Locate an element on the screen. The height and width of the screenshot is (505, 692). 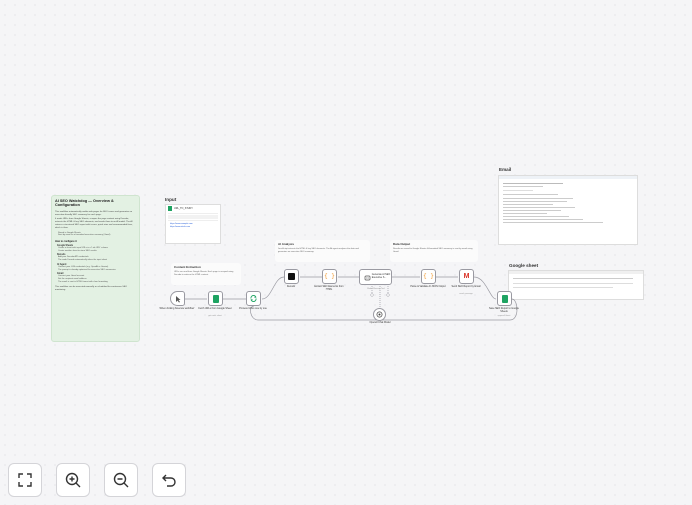
node-label: Extract SEO Elements from HTML is located at coordinates (329, 288).